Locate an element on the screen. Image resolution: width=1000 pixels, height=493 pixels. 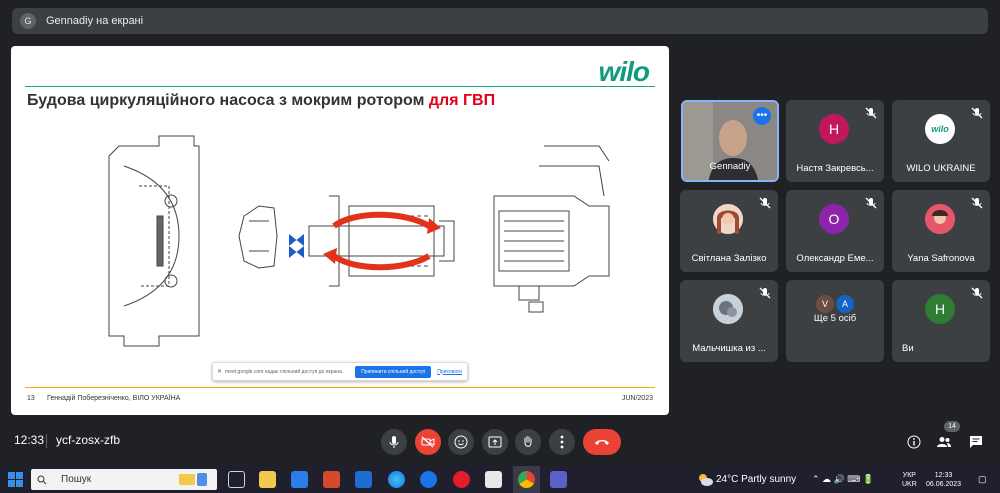
language-secondary: UKR is located at coordinates (909, 484).